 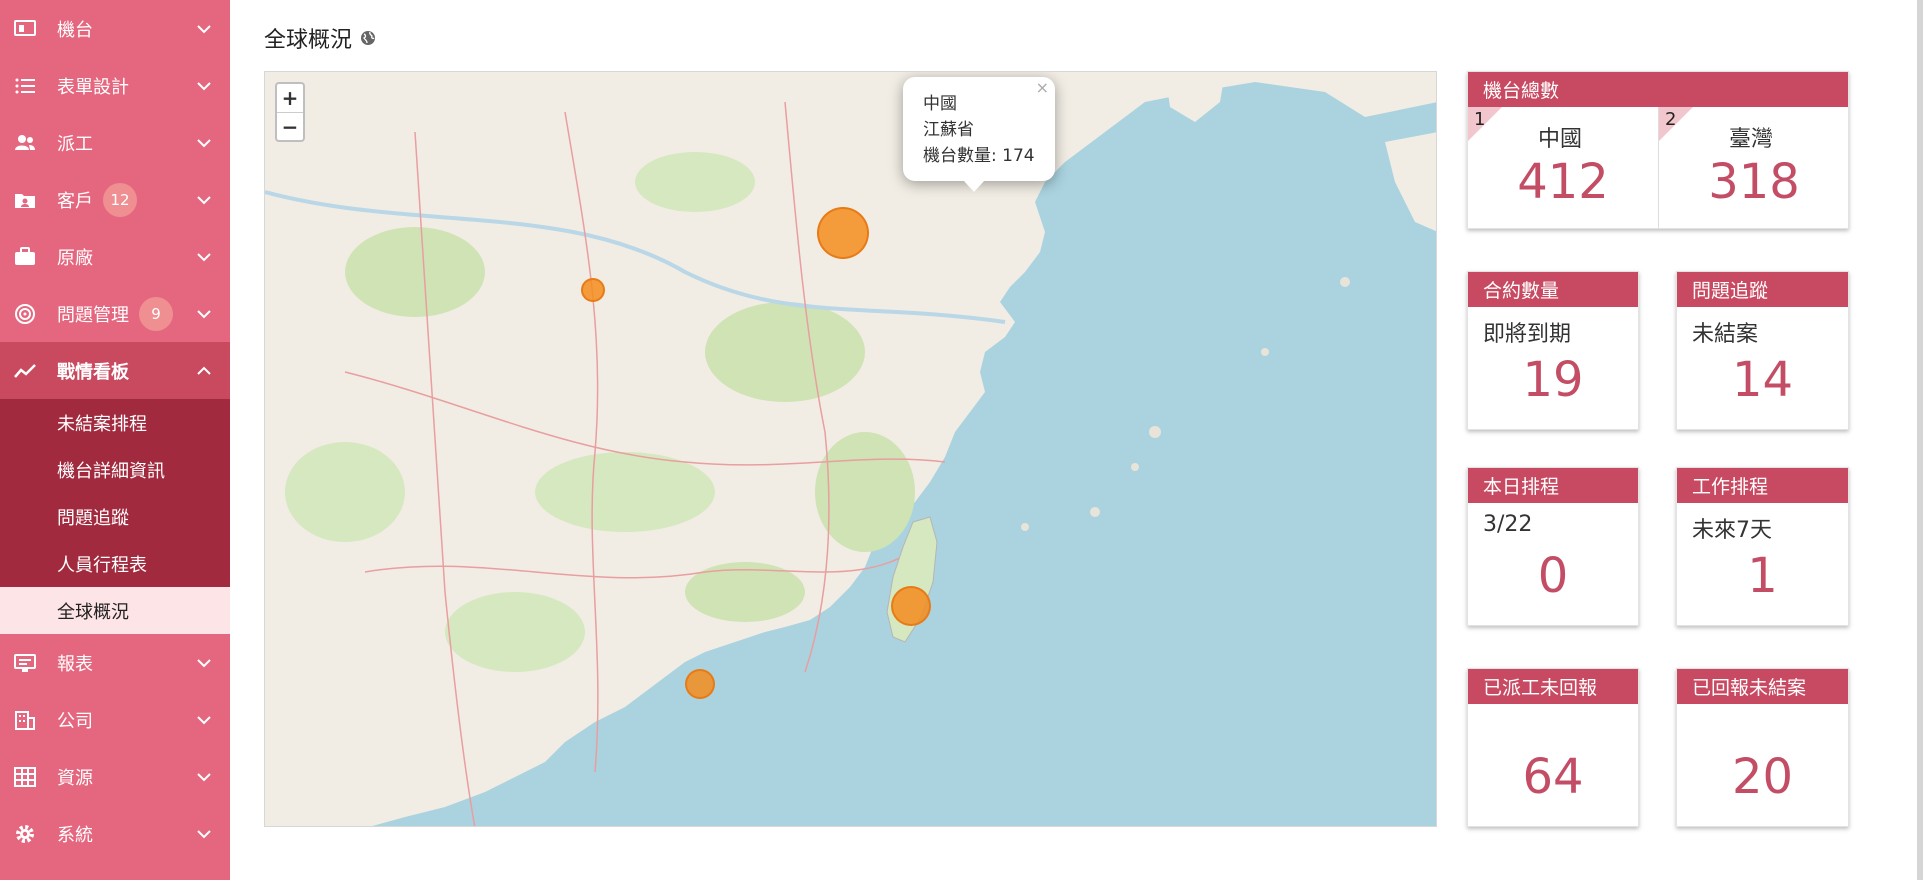 What do you see at coordinates (1762, 485) in the screenshot?
I see `card-title: 工作排程` at bounding box center [1762, 485].